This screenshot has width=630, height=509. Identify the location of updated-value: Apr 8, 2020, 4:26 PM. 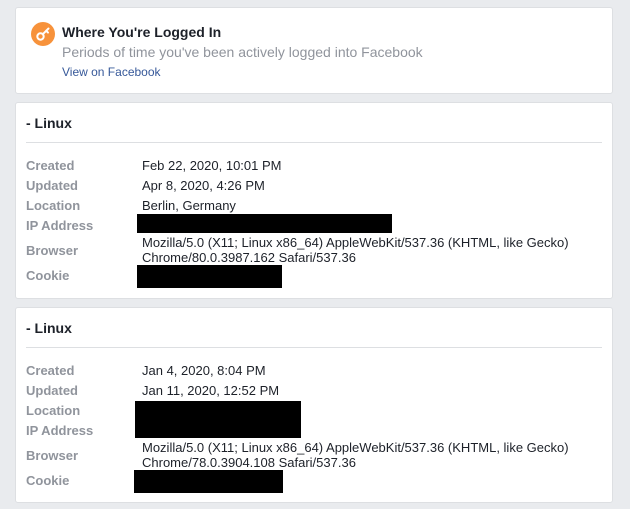
(203, 185).